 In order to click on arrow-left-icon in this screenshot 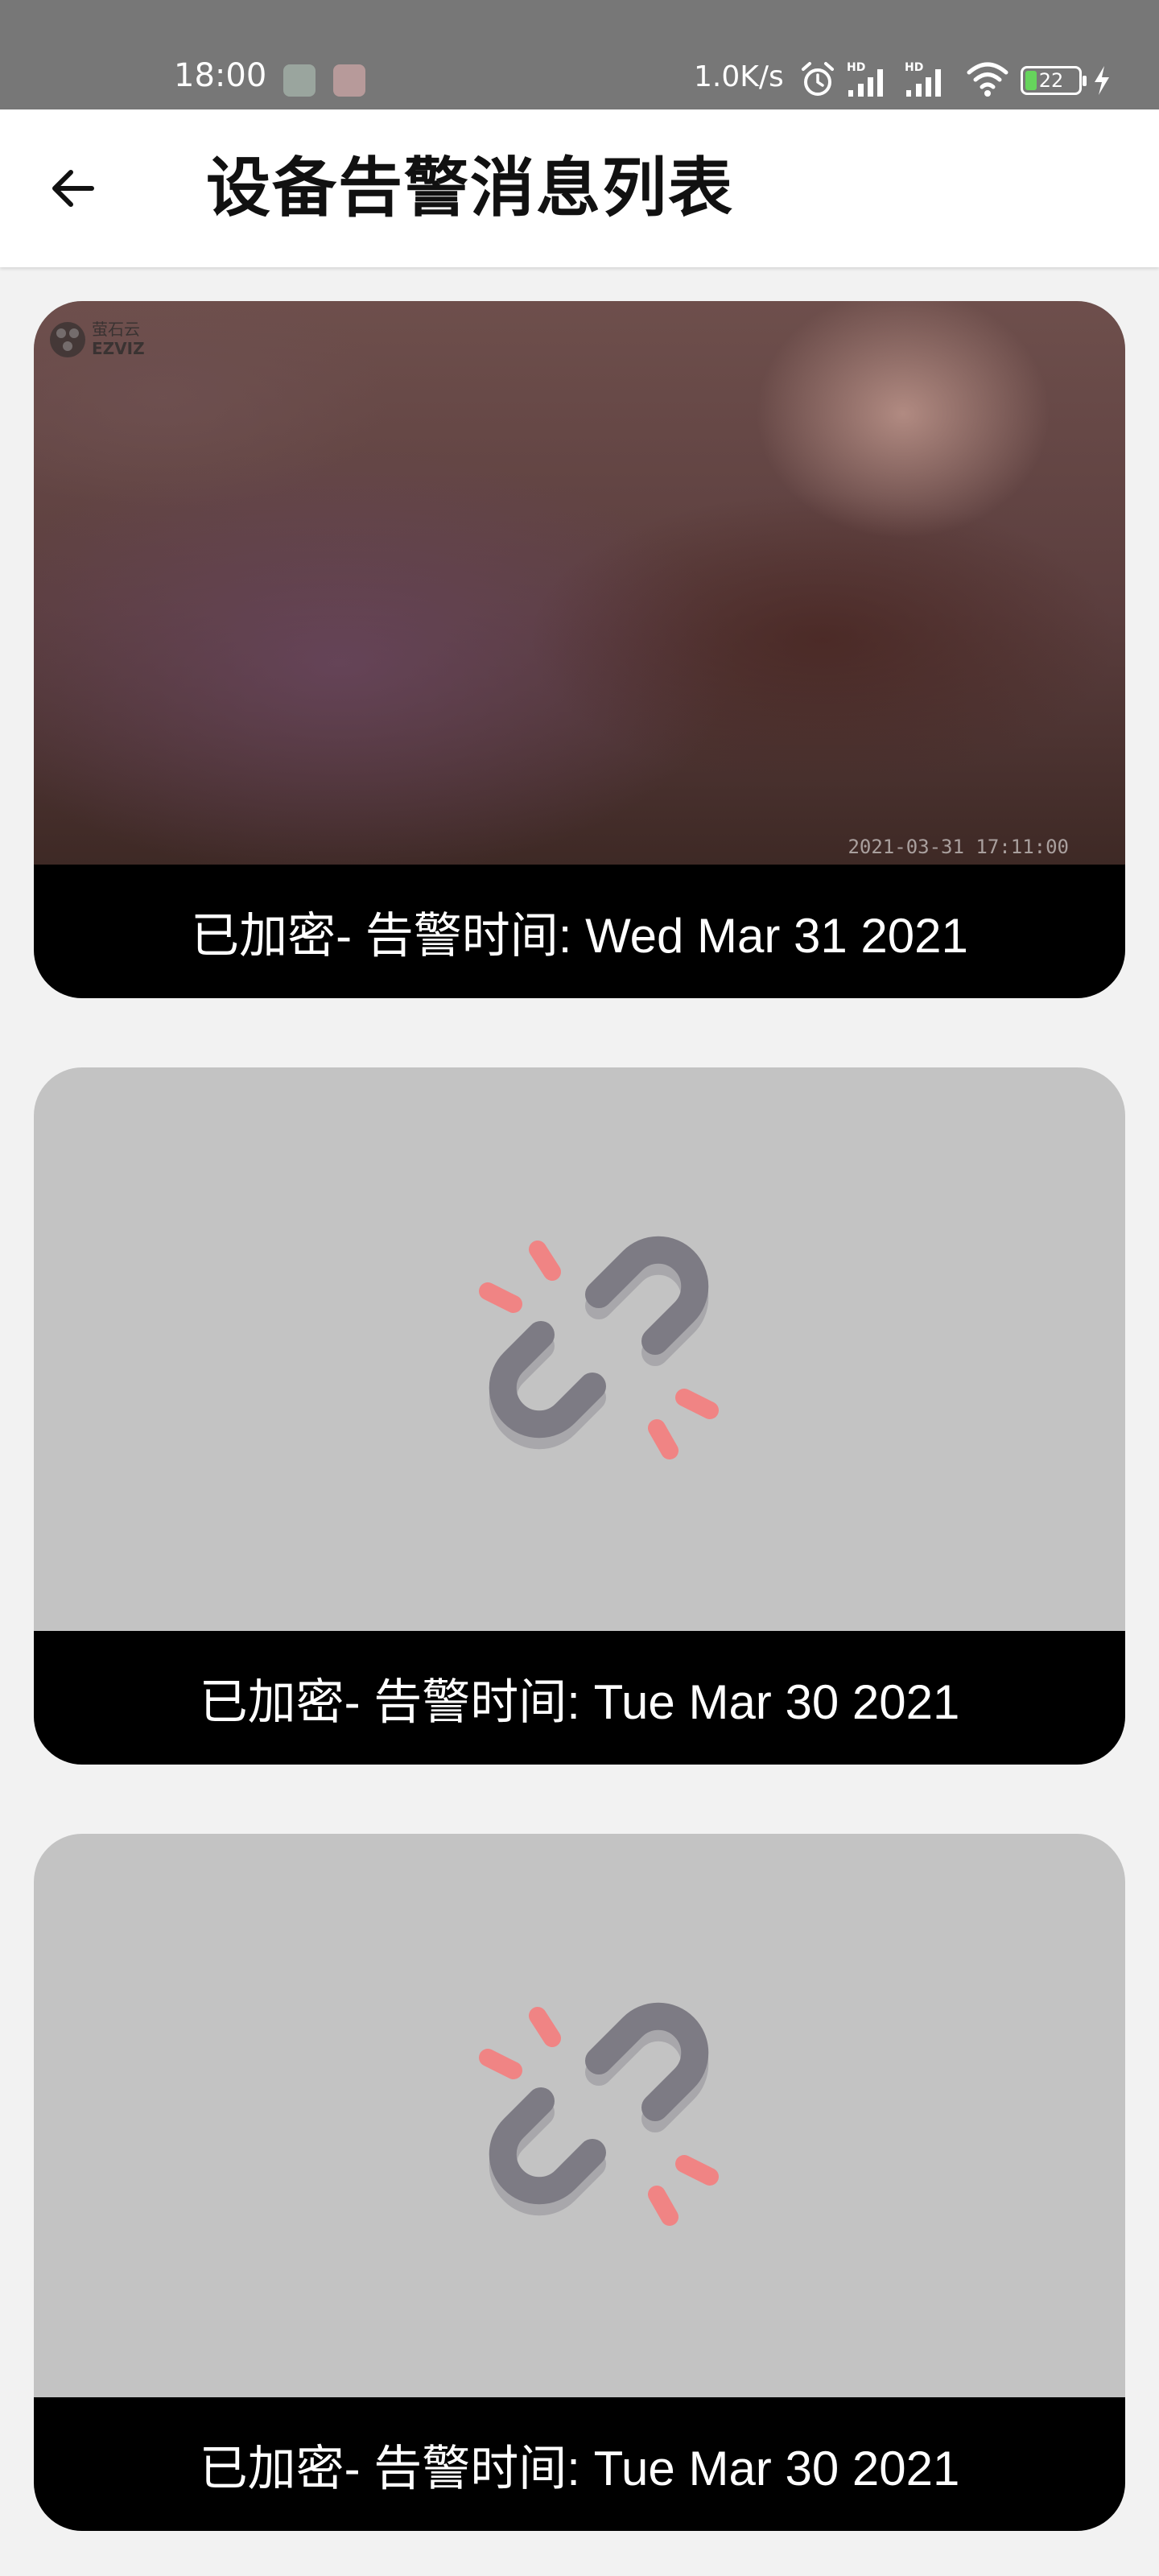, I will do `click(73, 188)`.